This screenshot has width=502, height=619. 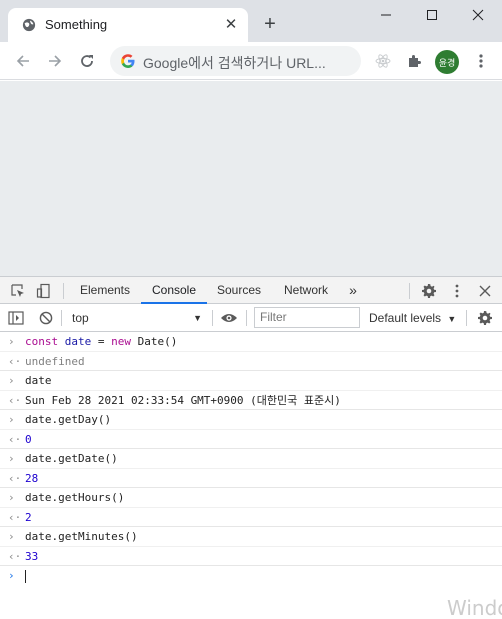 What do you see at coordinates (28, 439) in the screenshot?
I see `console-output-text: 0` at bounding box center [28, 439].